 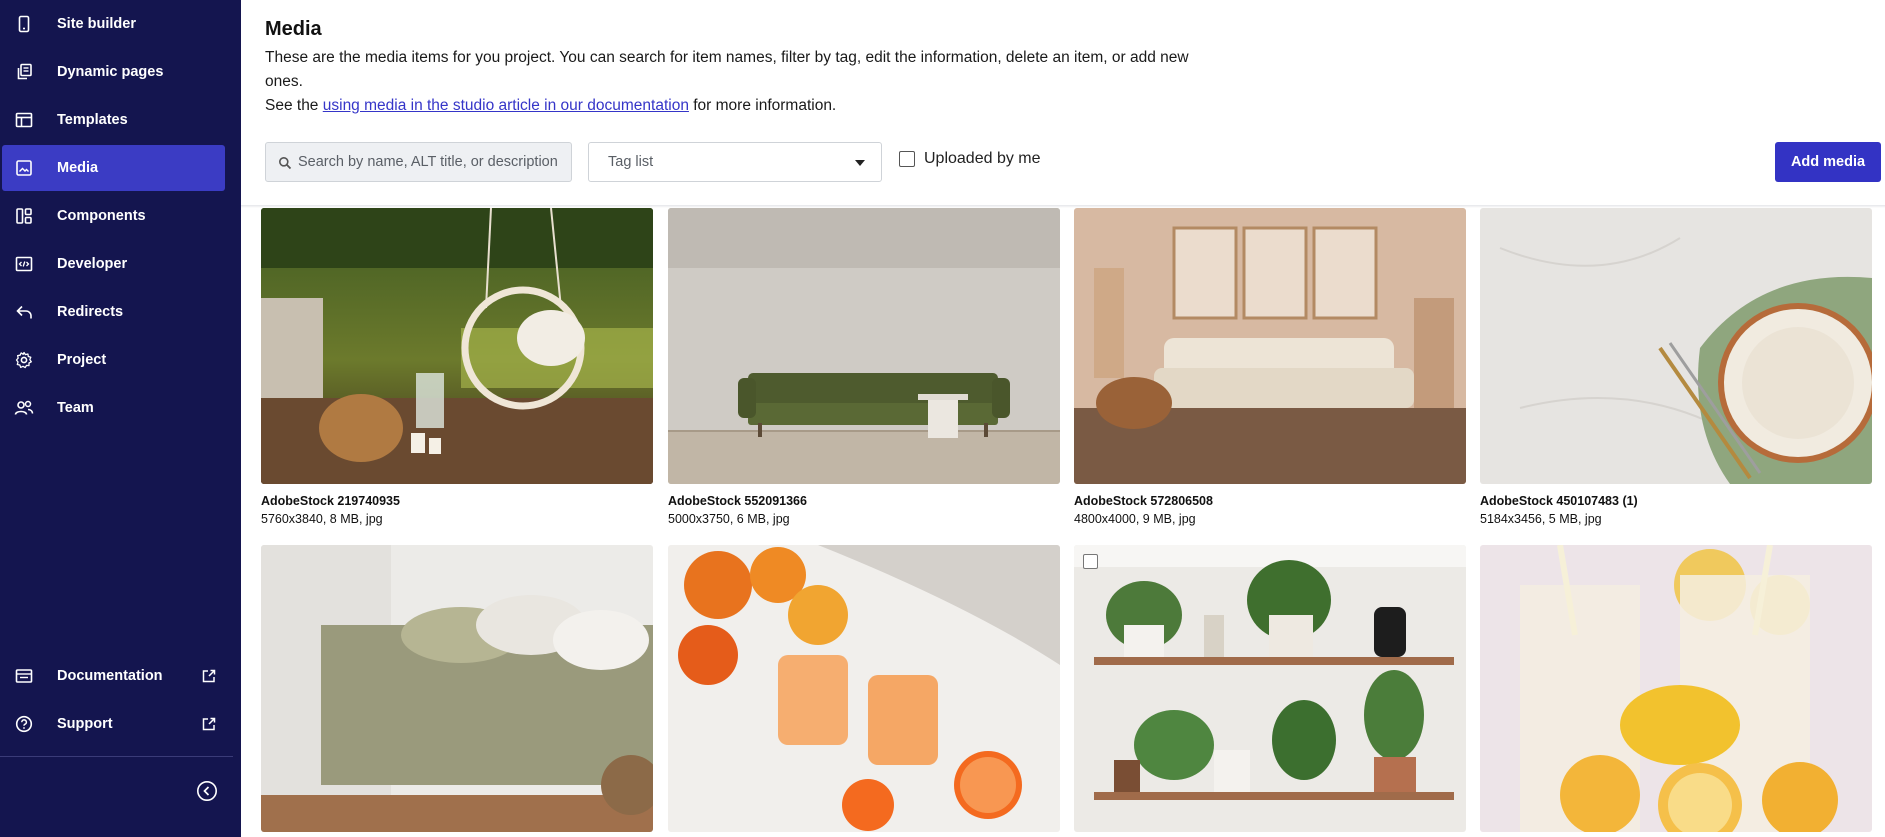 I want to click on sidebar-item-developer: Developer, so click(x=113, y=264).